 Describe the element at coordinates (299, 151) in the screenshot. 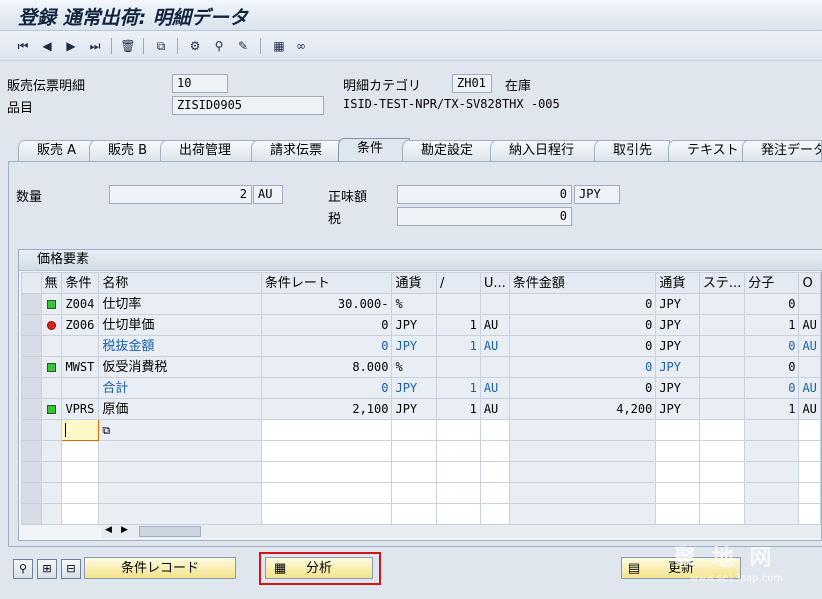

I see `tab-billing: 請求伝票` at that location.